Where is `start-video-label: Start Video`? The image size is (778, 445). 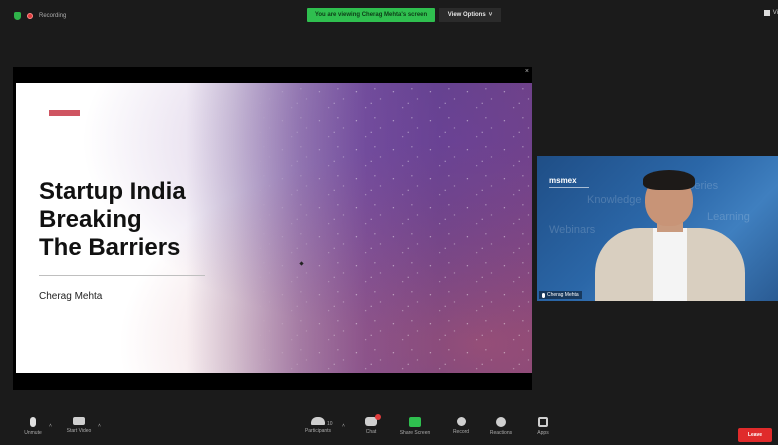
start-video-label: Start Video is located at coordinates (79, 431).